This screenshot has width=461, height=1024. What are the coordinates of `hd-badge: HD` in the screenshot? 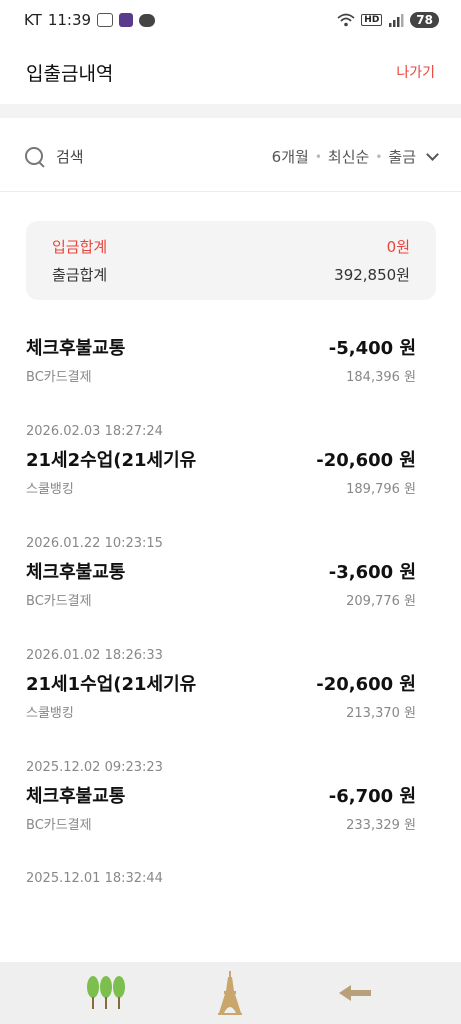 It's located at (372, 20).